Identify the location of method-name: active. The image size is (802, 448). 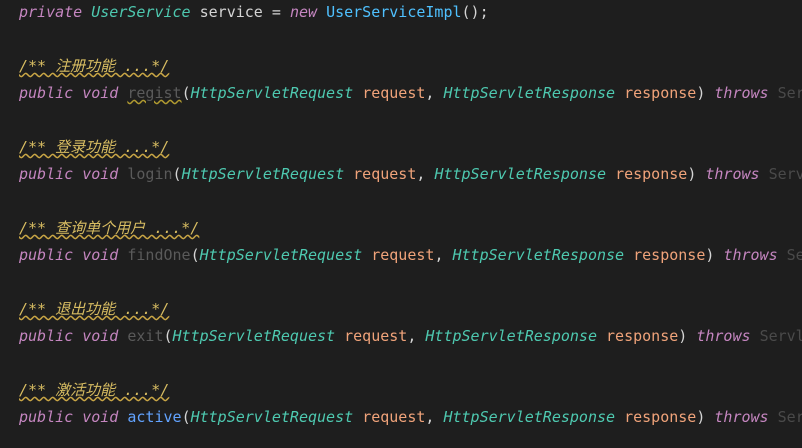
(154, 417).